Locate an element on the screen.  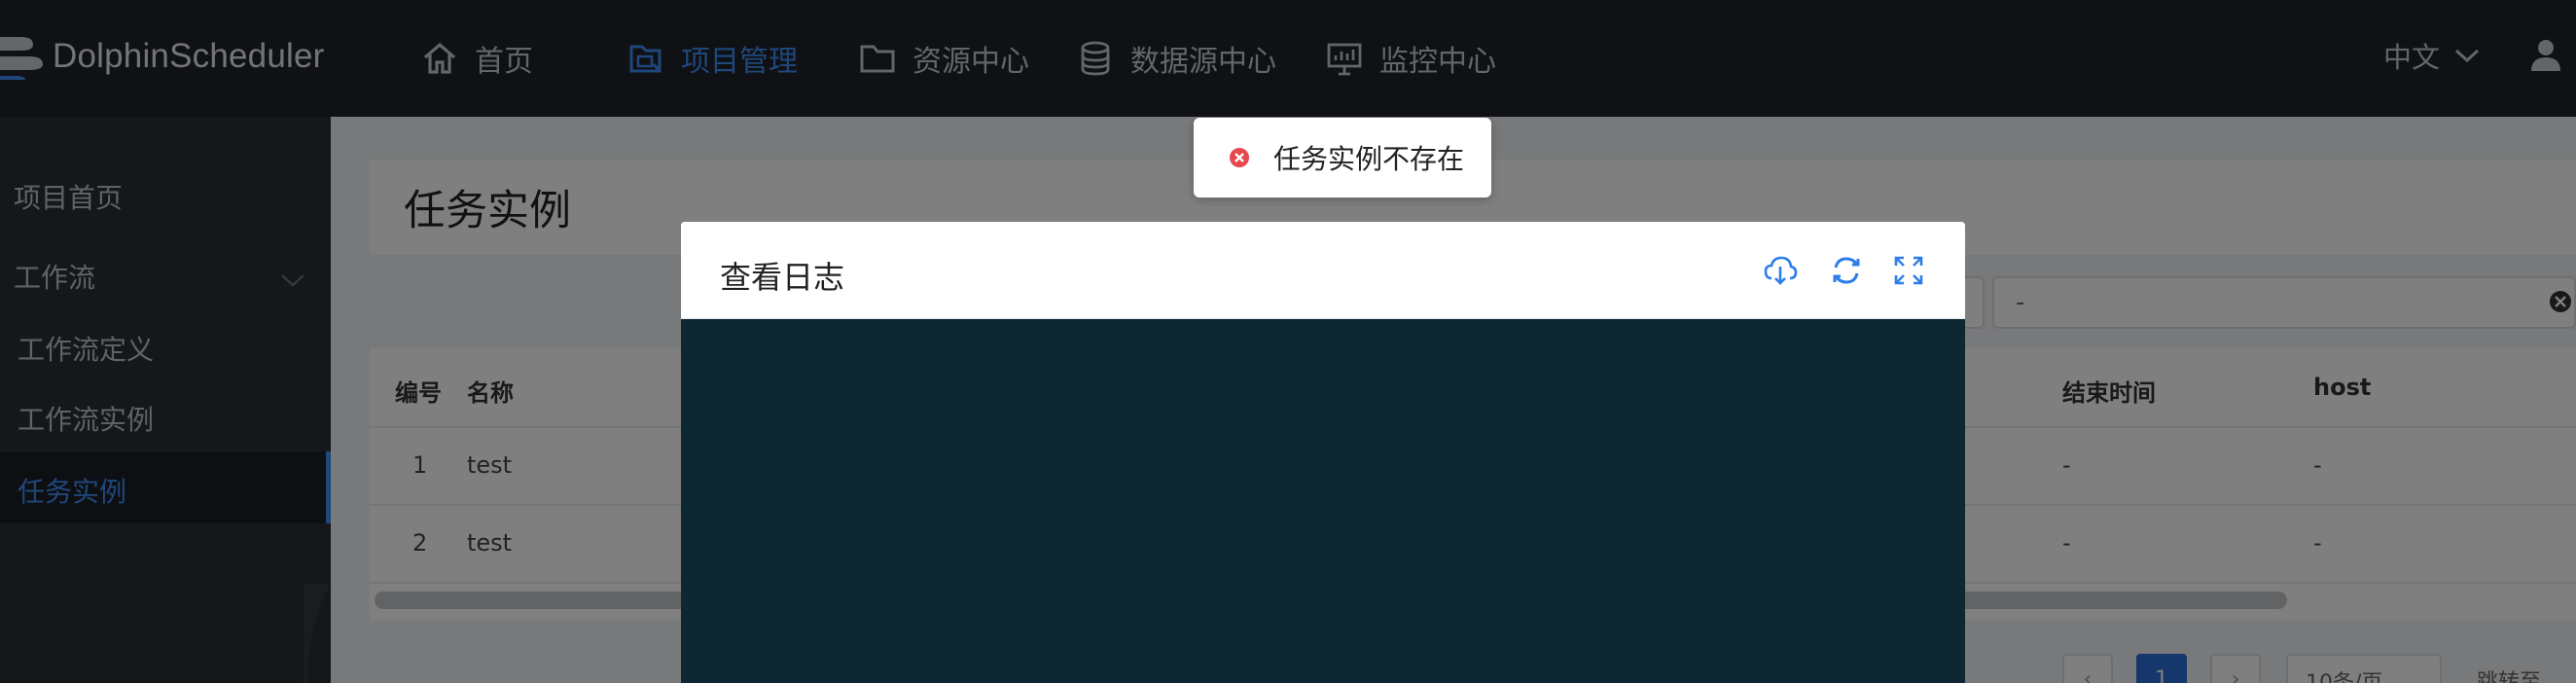
refresh-icon is located at coordinates (1846, 270).